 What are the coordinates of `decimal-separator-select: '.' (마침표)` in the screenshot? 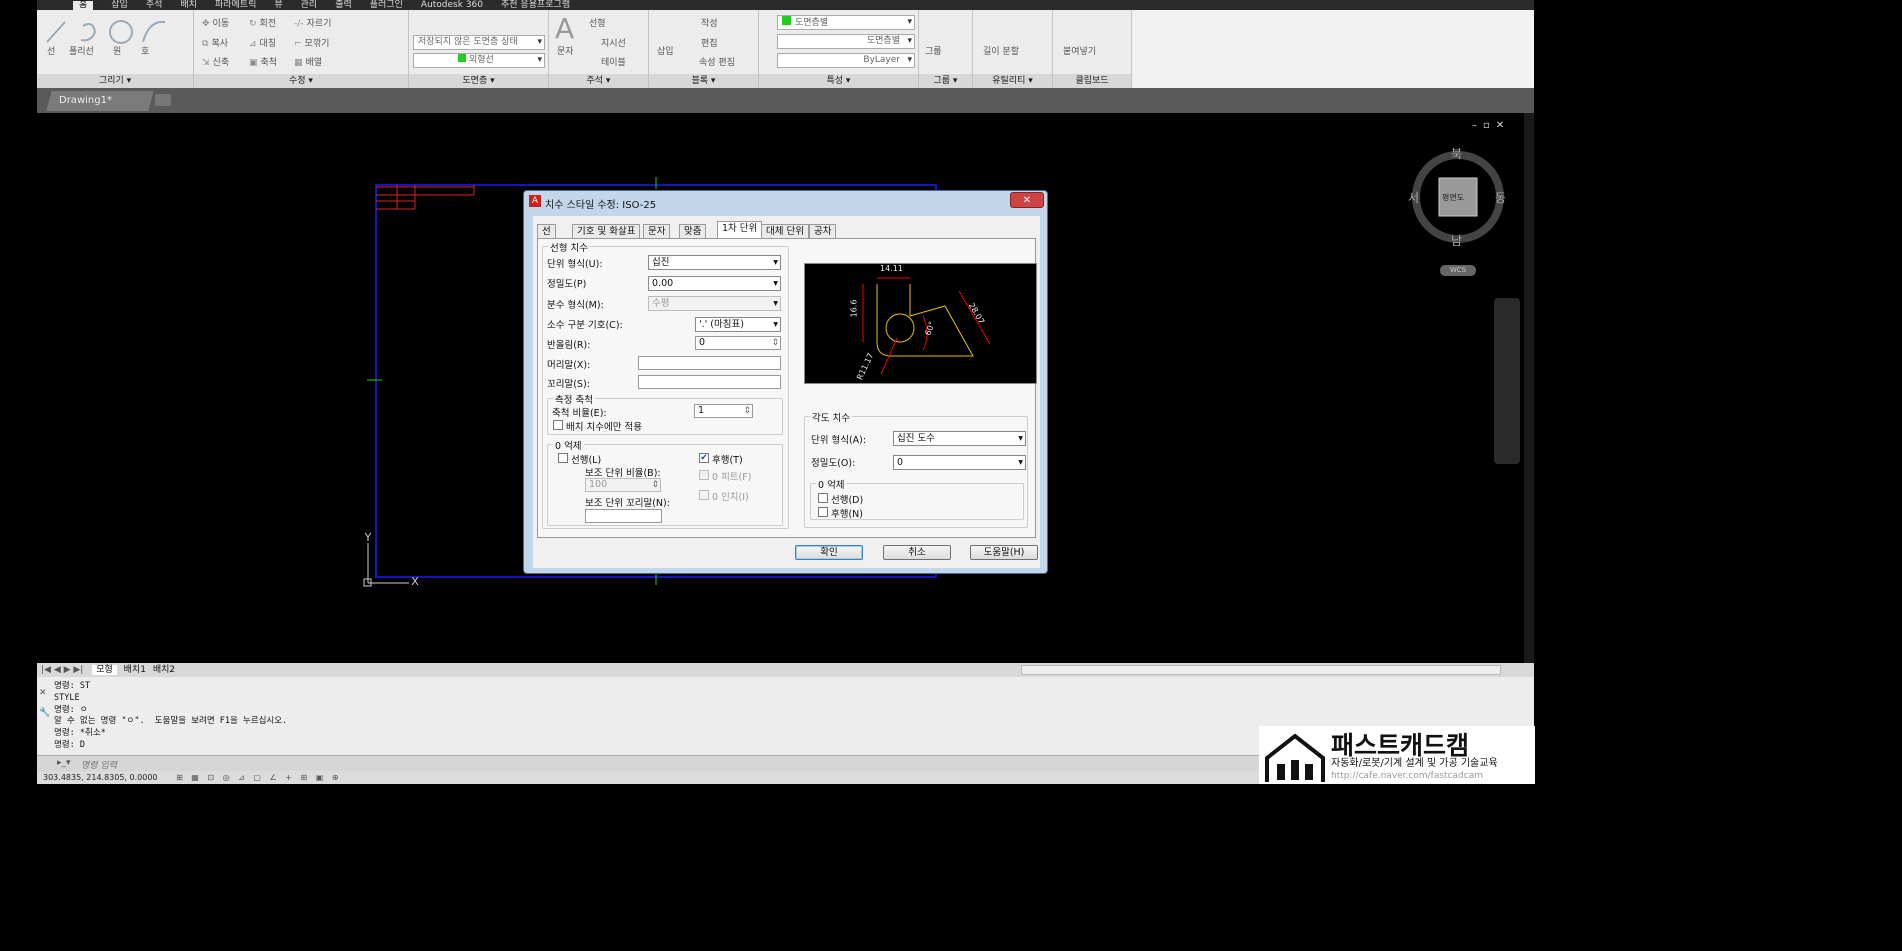 It's located at (738, 324).